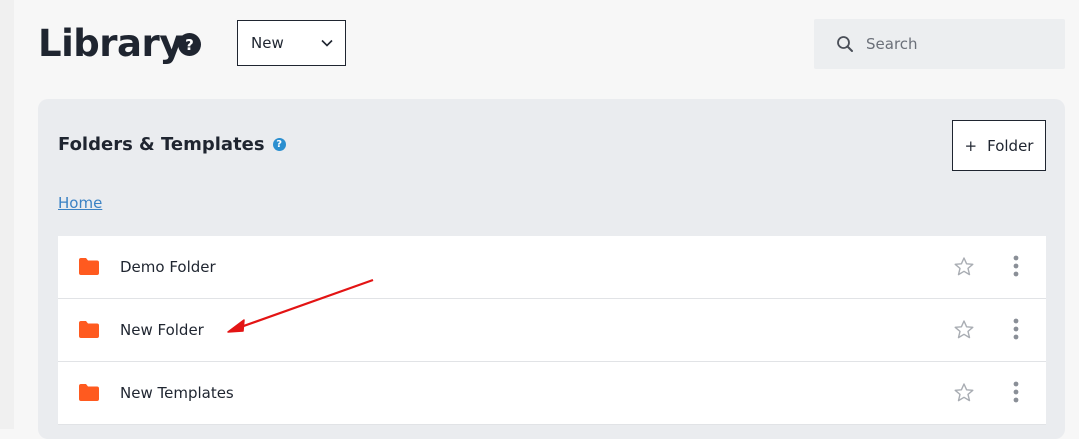  Describe the element at coordinates (267, 43) in the screenshot. I see `new-dropdown-label: New` at that location.